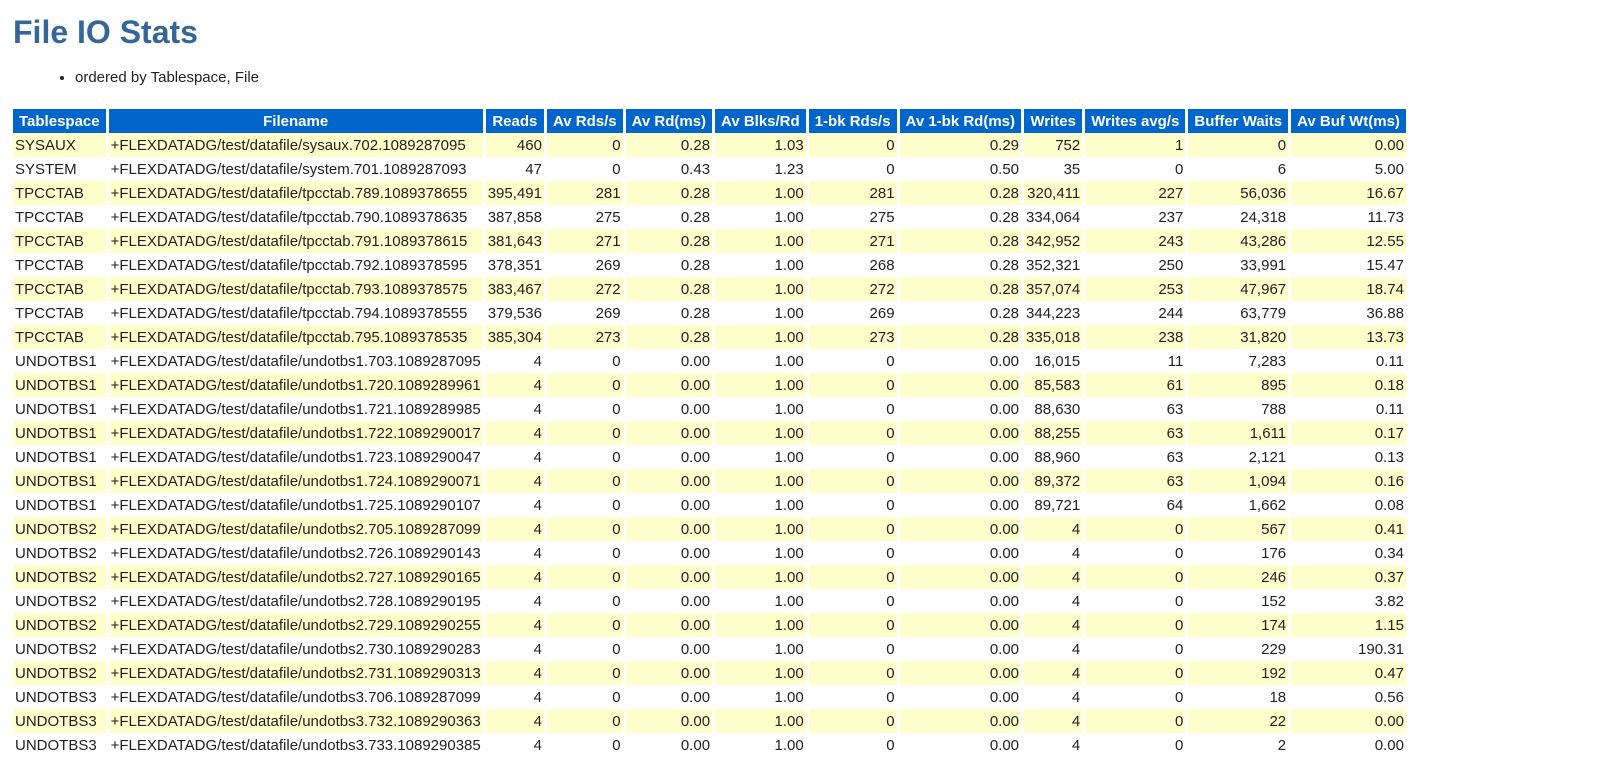 The height and width of the screenshot is (777, 1619). I want to click on stat-cell: 64, so click(1135, 505).